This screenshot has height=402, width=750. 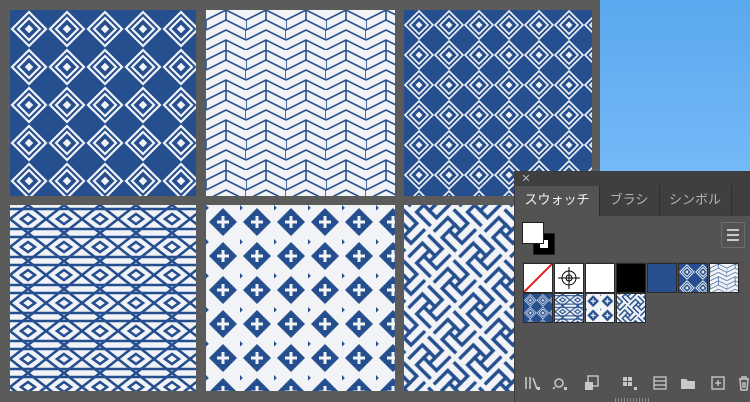 I want to click on close-icon: ✕, so click(x=526, y=179).